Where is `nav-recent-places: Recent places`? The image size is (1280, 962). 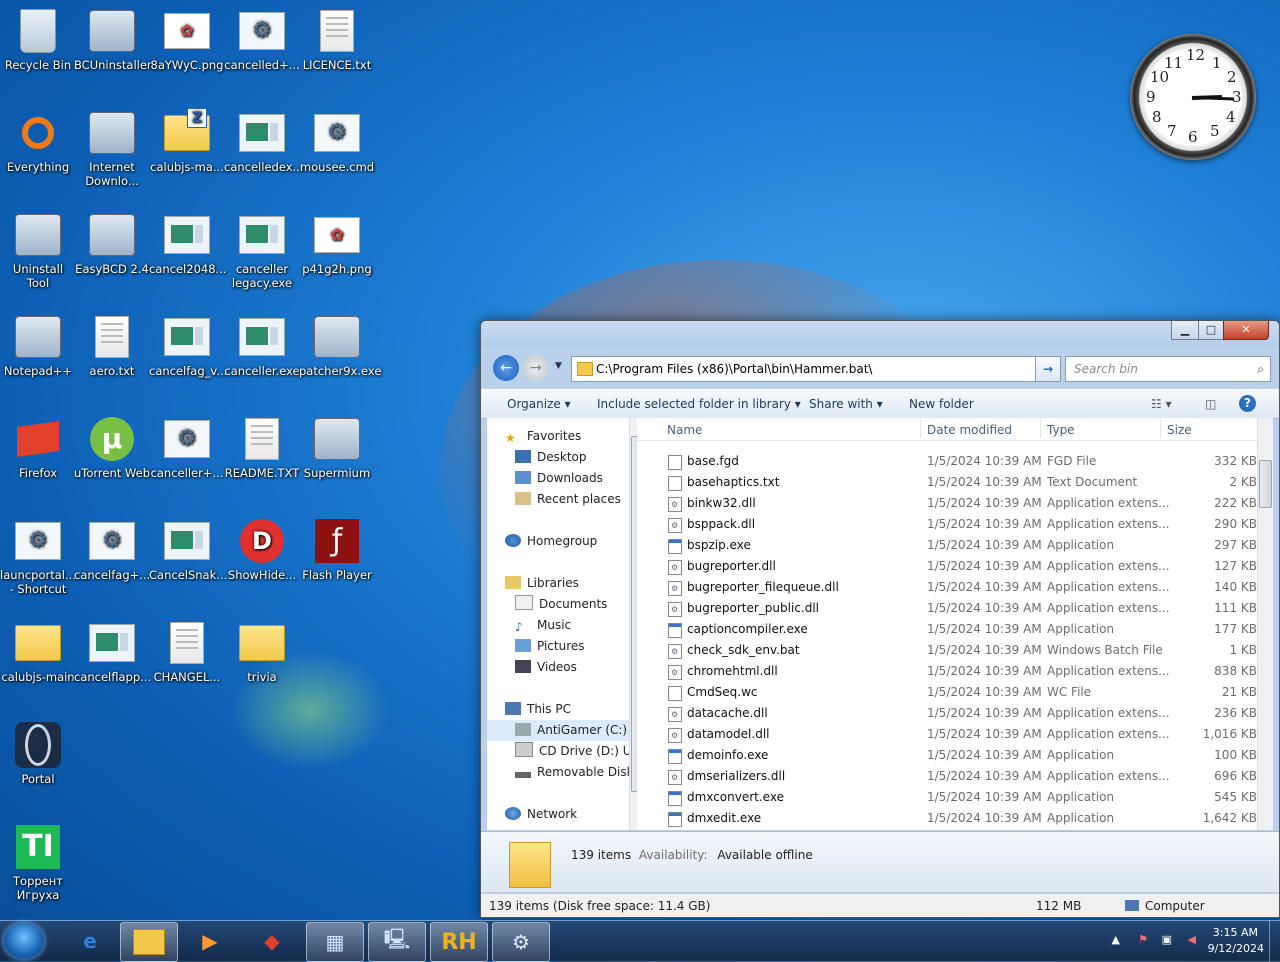
nav-recent-places: Recent places is located at coordinates (568, 499).